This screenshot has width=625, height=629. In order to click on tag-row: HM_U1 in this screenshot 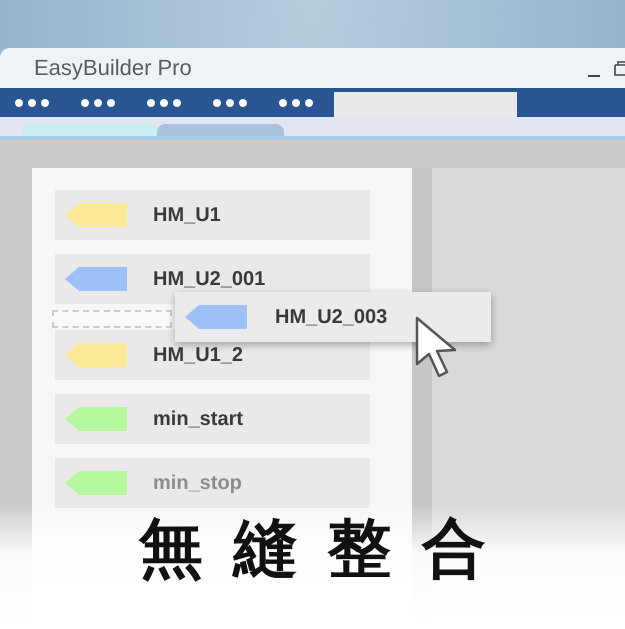, I will do `click(212, 215)`.